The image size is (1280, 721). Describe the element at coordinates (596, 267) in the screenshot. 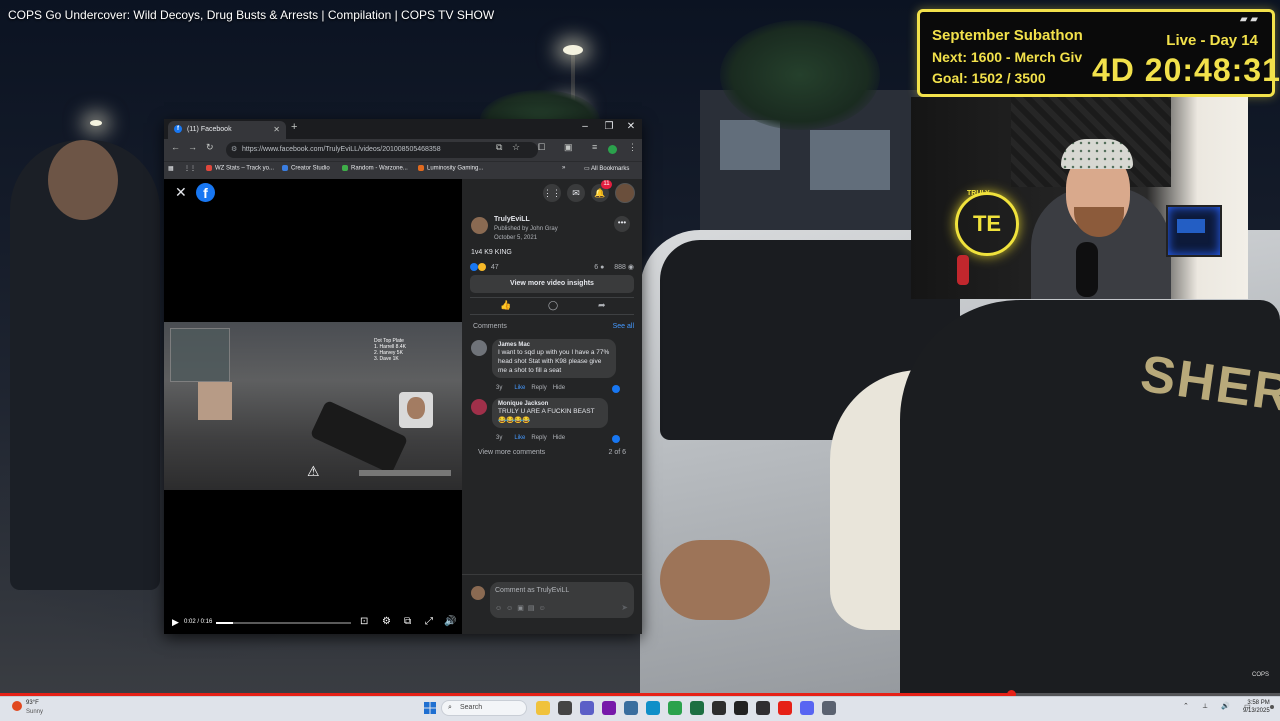

I see `comment-count: 6` at that location.